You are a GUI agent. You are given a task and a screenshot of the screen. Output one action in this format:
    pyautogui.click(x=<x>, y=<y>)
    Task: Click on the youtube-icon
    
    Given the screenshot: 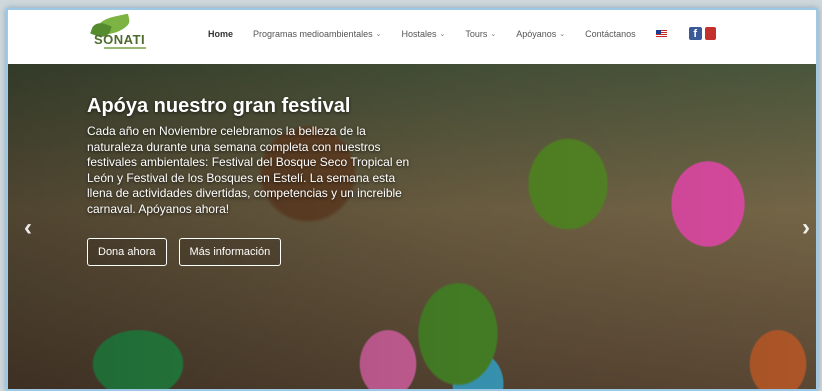 What is the action you would take?
    pyautogui.click(x=710, y=33)
    